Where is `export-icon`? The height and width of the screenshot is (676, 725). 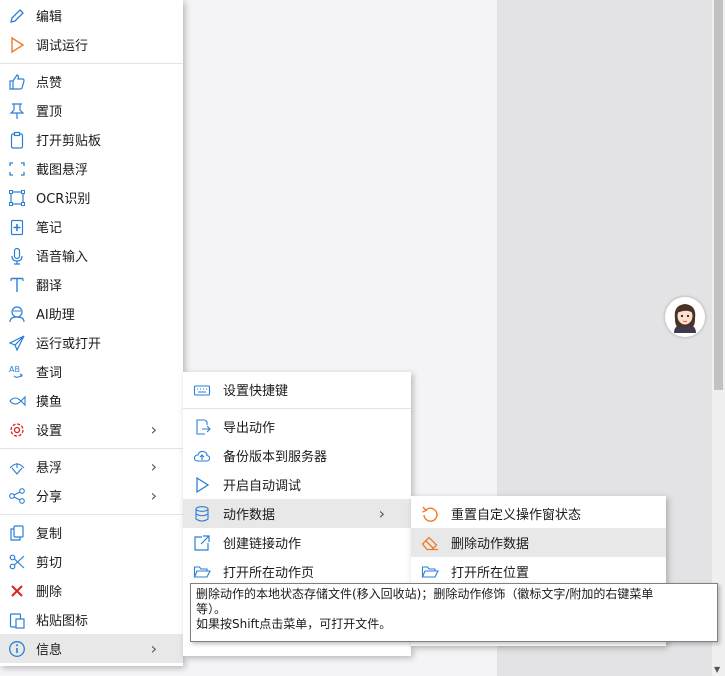 export-icon is located at coordinates (202, 427).